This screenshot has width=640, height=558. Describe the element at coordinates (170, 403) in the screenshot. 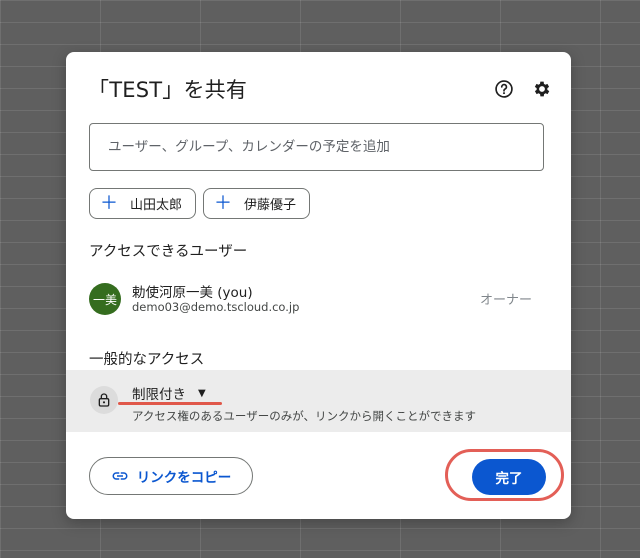

I see `annotation-underline` at that location.